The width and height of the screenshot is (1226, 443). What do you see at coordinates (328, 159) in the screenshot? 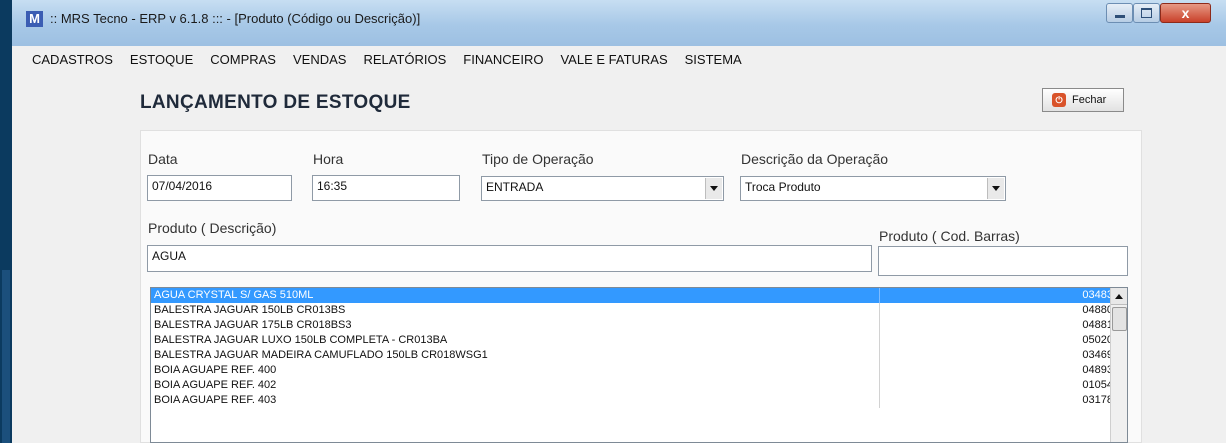
I see `hora-label: Hora` at bounding box center [328, 159].